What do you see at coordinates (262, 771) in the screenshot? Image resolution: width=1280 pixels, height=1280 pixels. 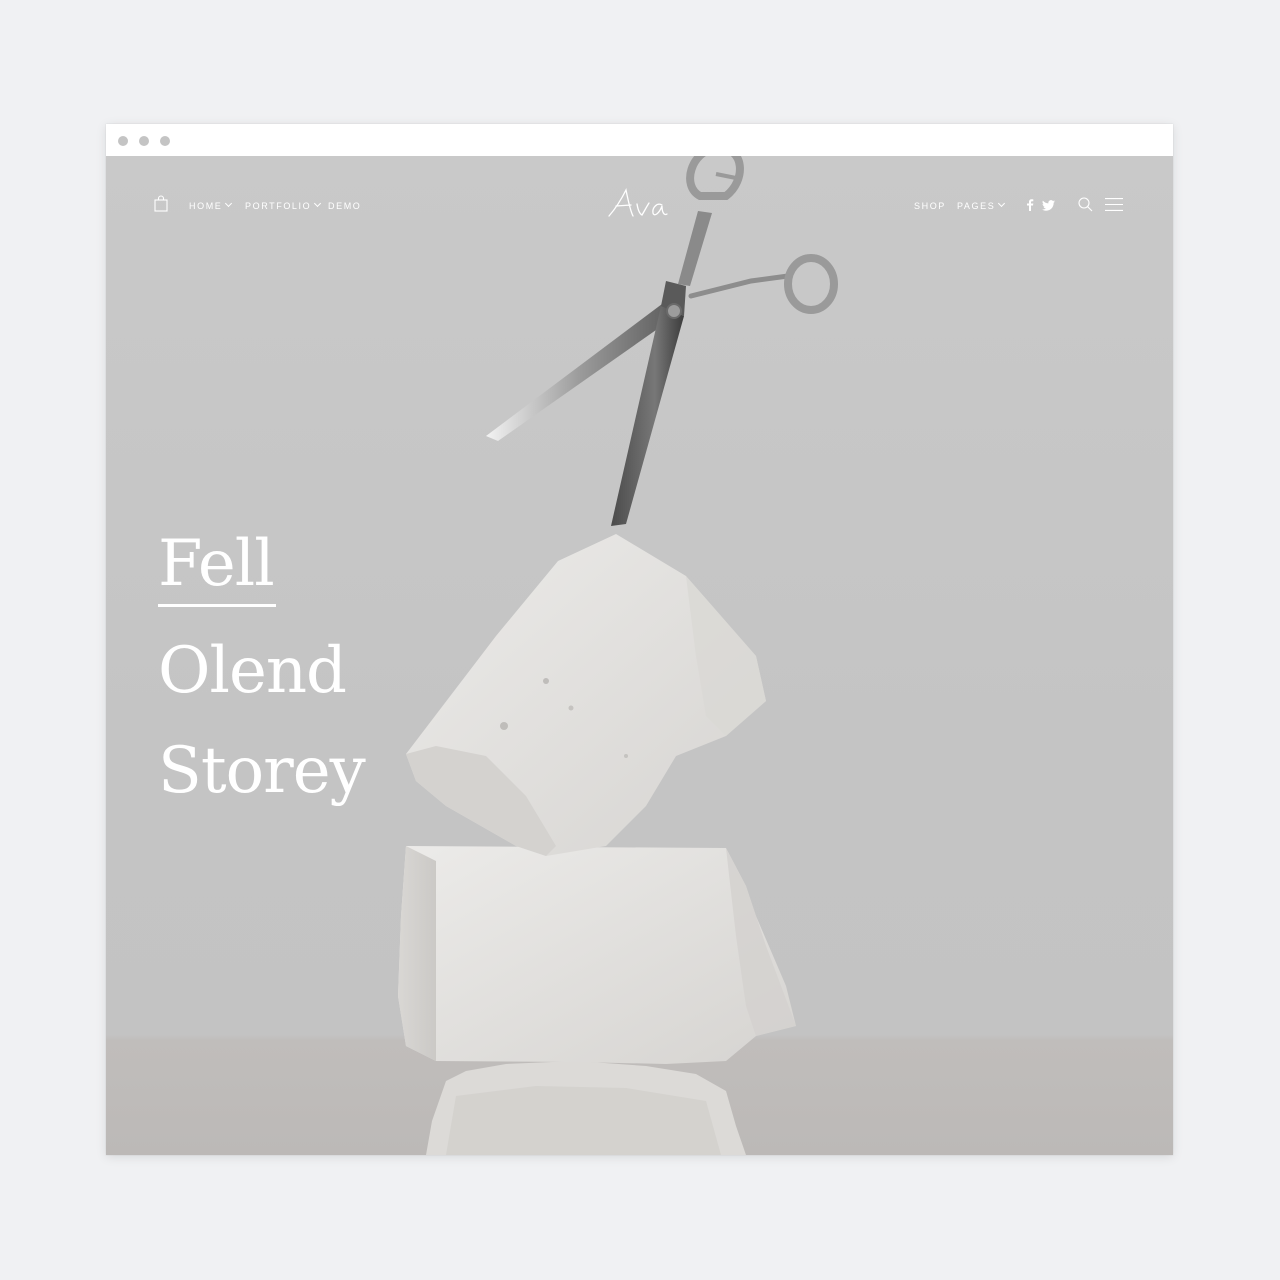 I see `hero-headline-line: Storey` at bounding box center [262, 771].